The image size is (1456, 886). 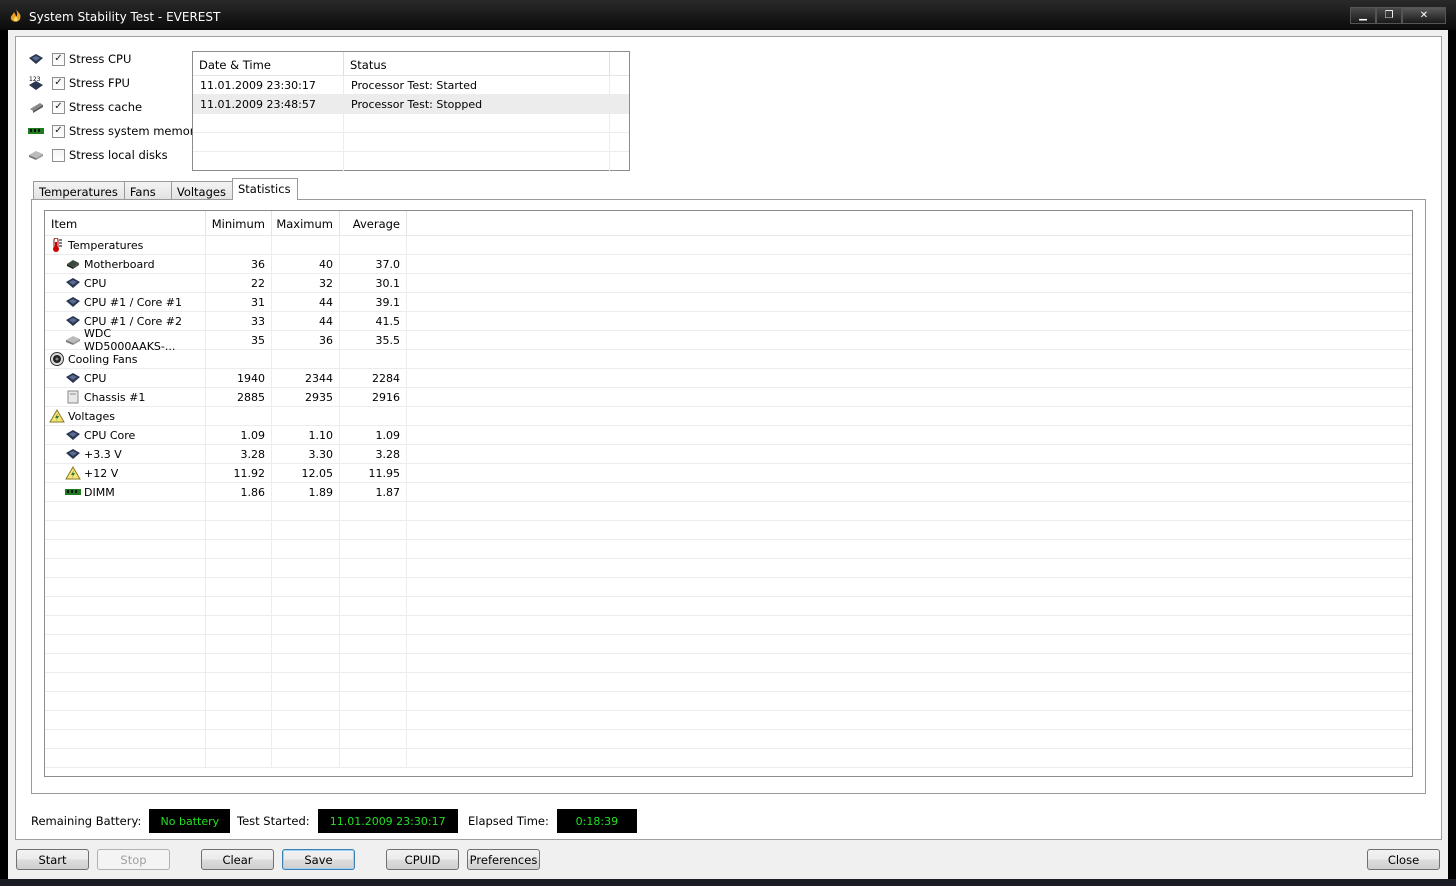 What do you see at coordinates (728, 378) in the screenshot?
I see `stats-row: CPU 1940 2344 2284` at bounding box center [728, 378].